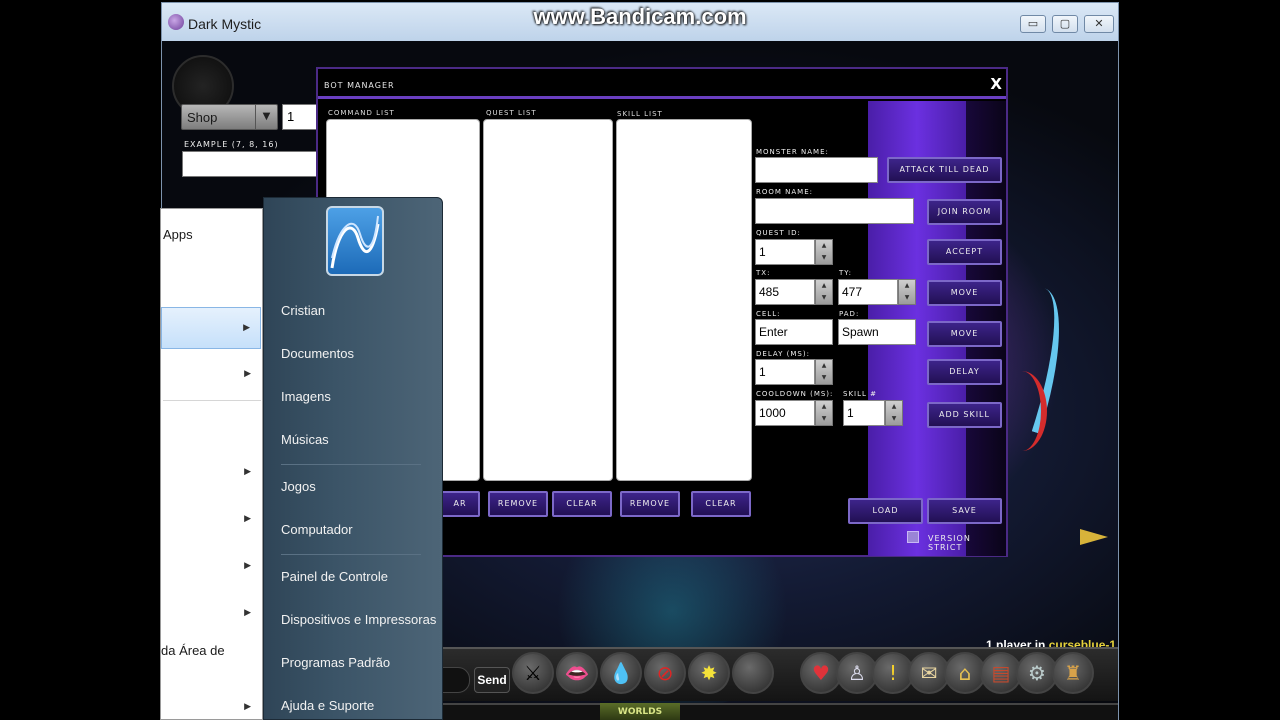 Image resolution: width=1280 pixels, height=720 pixels. Describe the element at coordinates (317, 529) in the screenshot. I see `start-menu-computer: Computador` at that location.